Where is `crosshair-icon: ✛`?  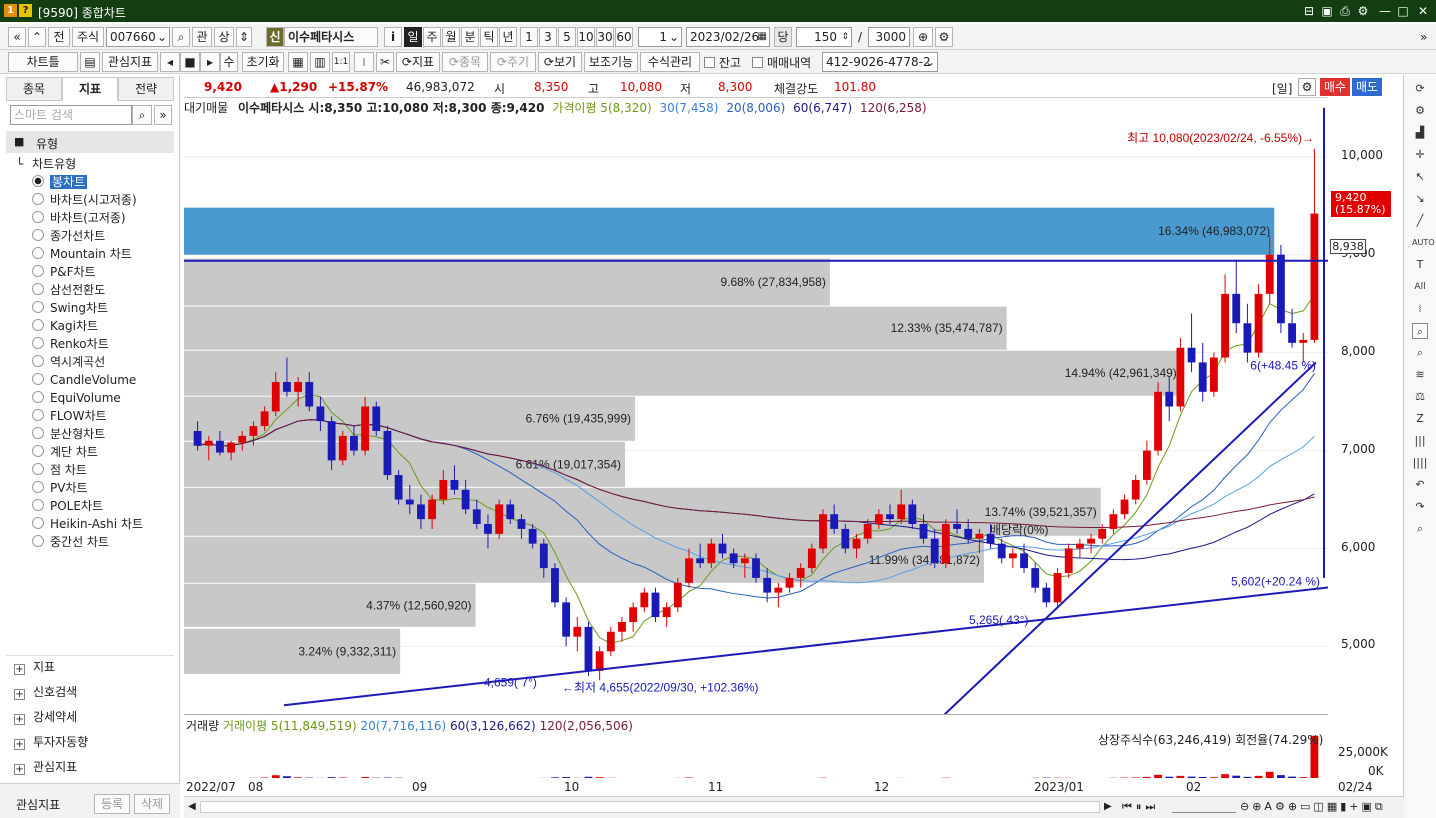
crosshair-icon: ✛ is located at coordinates (1420, 155).